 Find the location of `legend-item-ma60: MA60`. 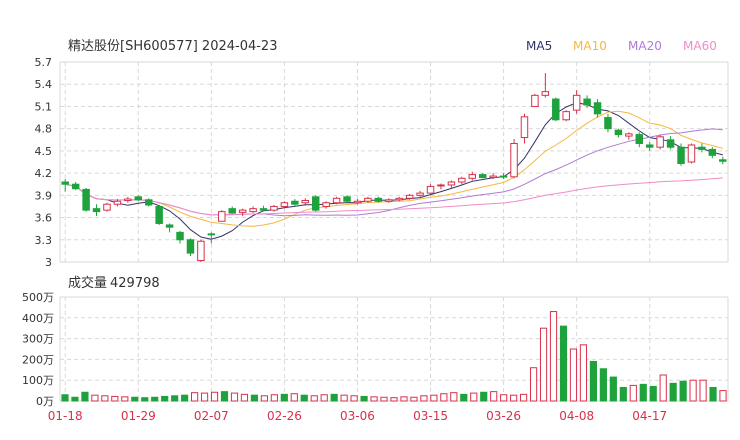

legend-item-ma60: MA60 is located at coordinates (700, 46).